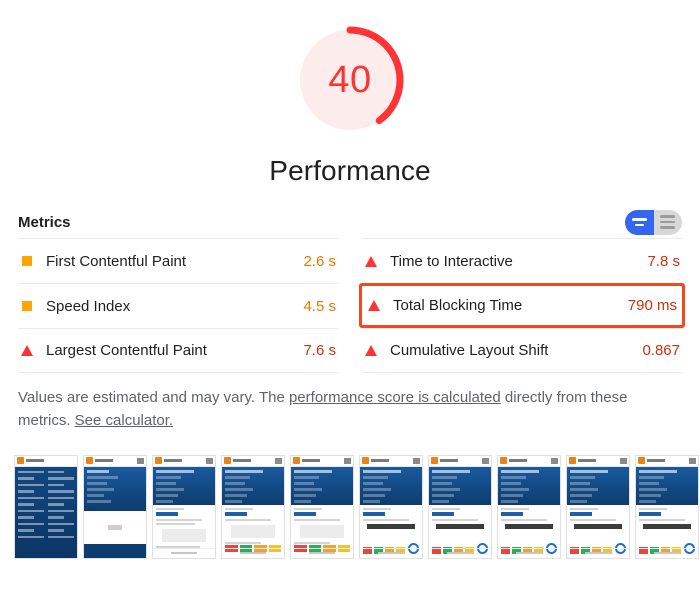 The height and width of the screenshot is (593, 700). Describe the element at coordinates (458, 305) in the screenshot. I see `metric-label: Total Blocking Time` at that location.